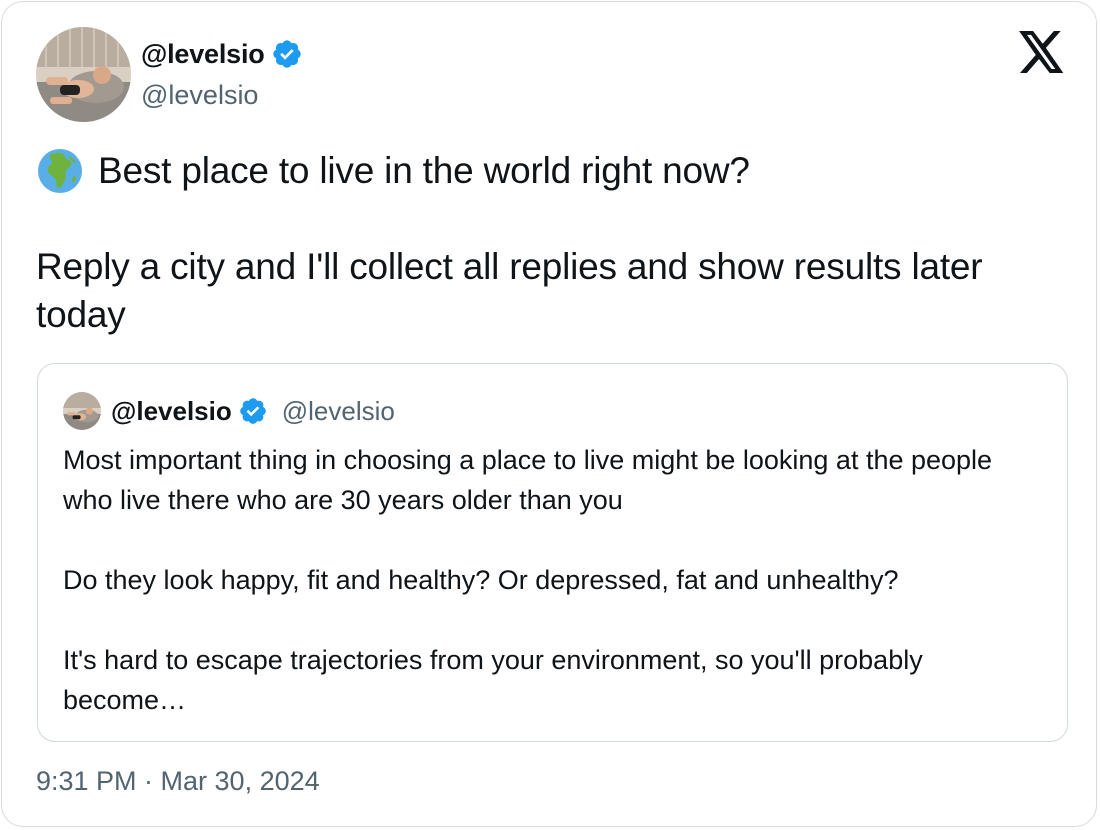 This screenshot has width=1100, height=830. I want to click on quoted-author-name: @levelsio, so click(171, 410).